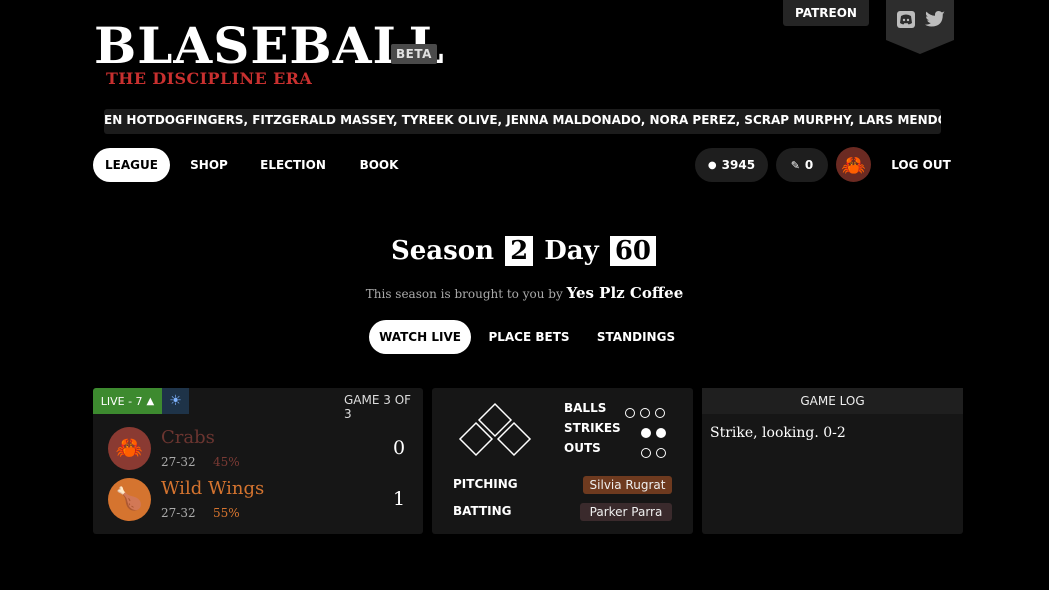  I want to click on strikes-label: STRIKES, so click(592, 428).